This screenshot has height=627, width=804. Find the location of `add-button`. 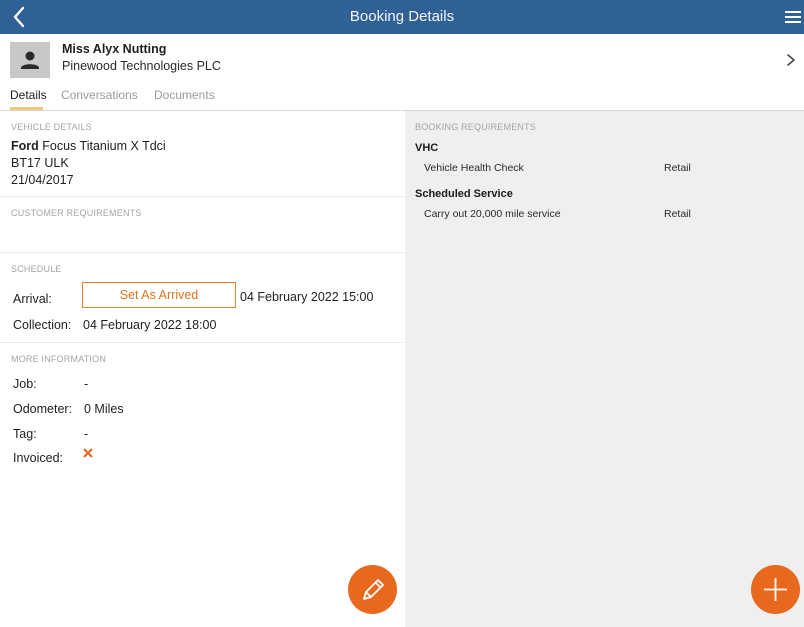

add-button is located at coordinates (775, 589).